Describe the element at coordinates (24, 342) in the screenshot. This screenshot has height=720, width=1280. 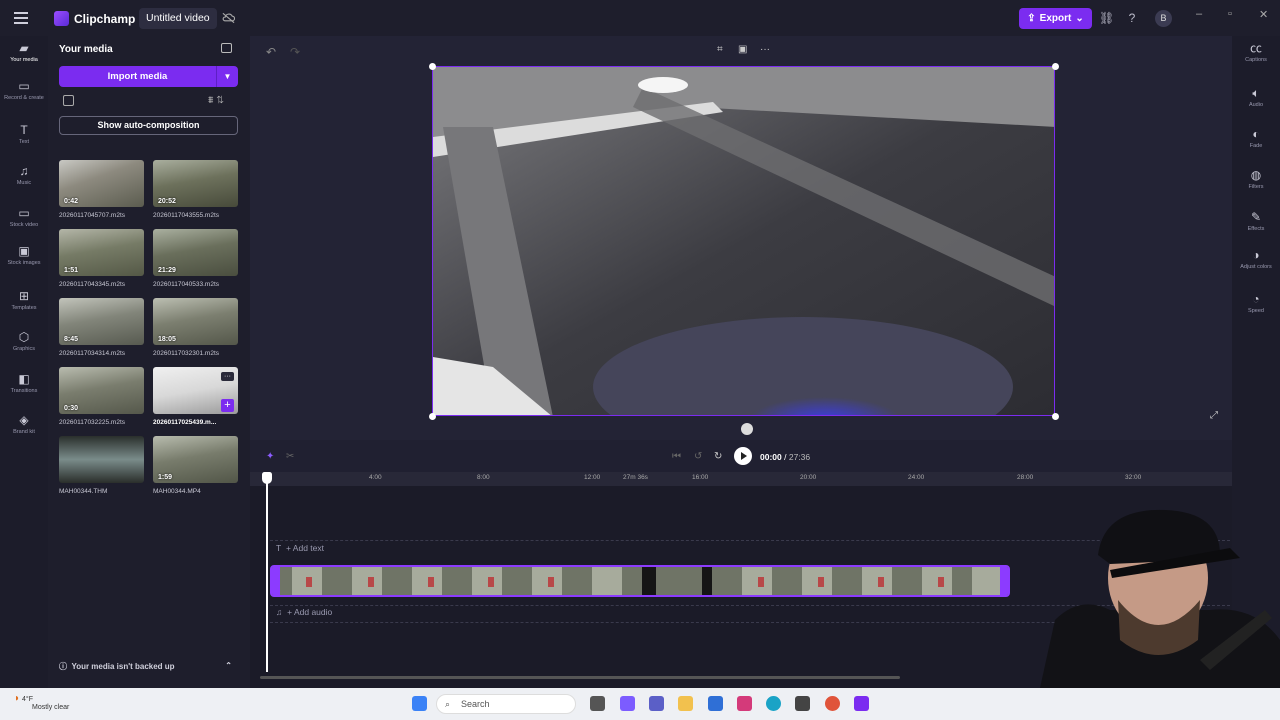
I see `nav-graphics: ⬡ Graphics` at that location.